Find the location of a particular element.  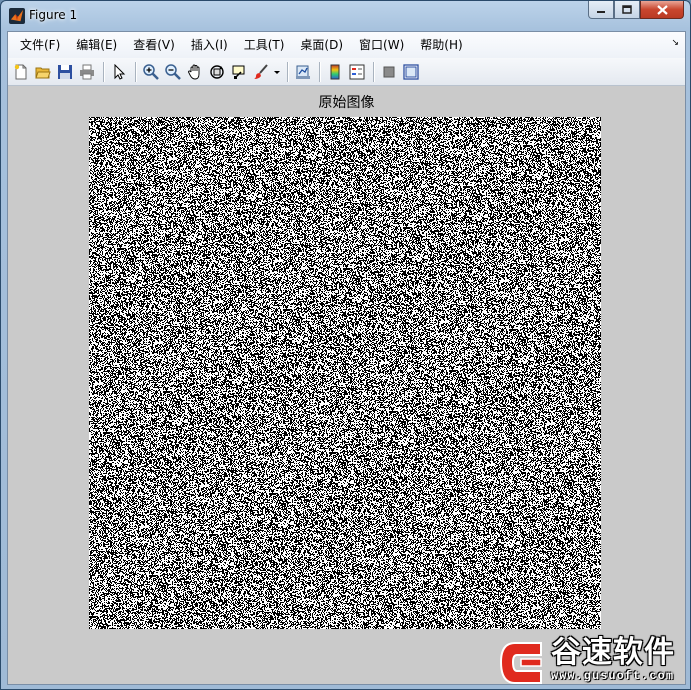

zoom-out-button is located at coordinates (173, 72).